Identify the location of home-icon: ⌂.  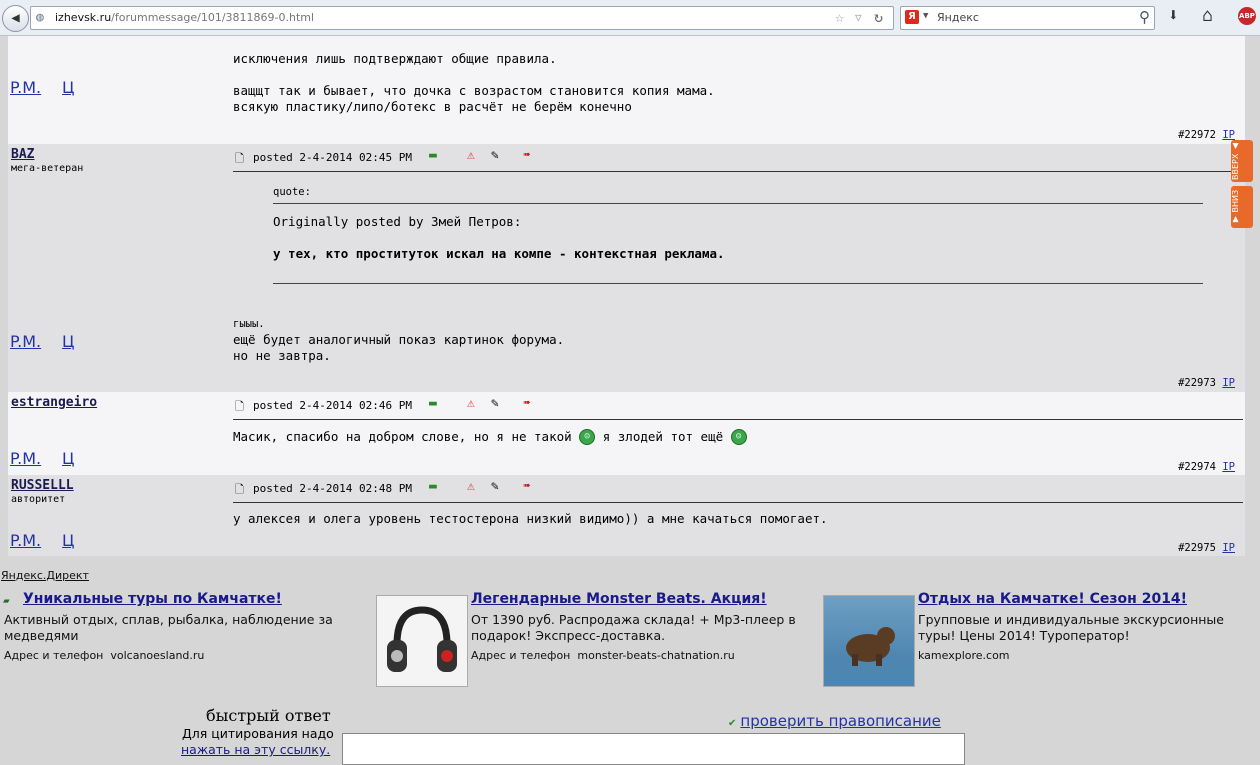
(1207, 15).